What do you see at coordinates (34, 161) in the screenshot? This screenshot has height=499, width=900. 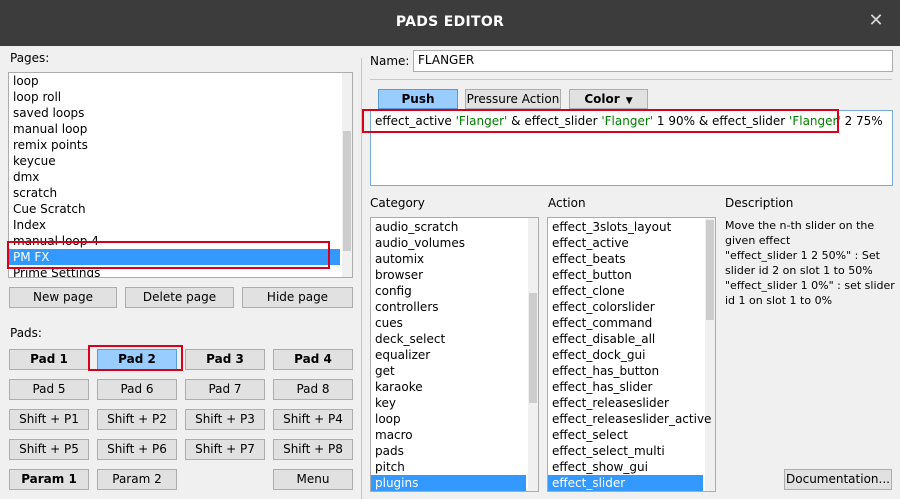 I see `pages-list-item: keycue` at bounding box center [34, 161].